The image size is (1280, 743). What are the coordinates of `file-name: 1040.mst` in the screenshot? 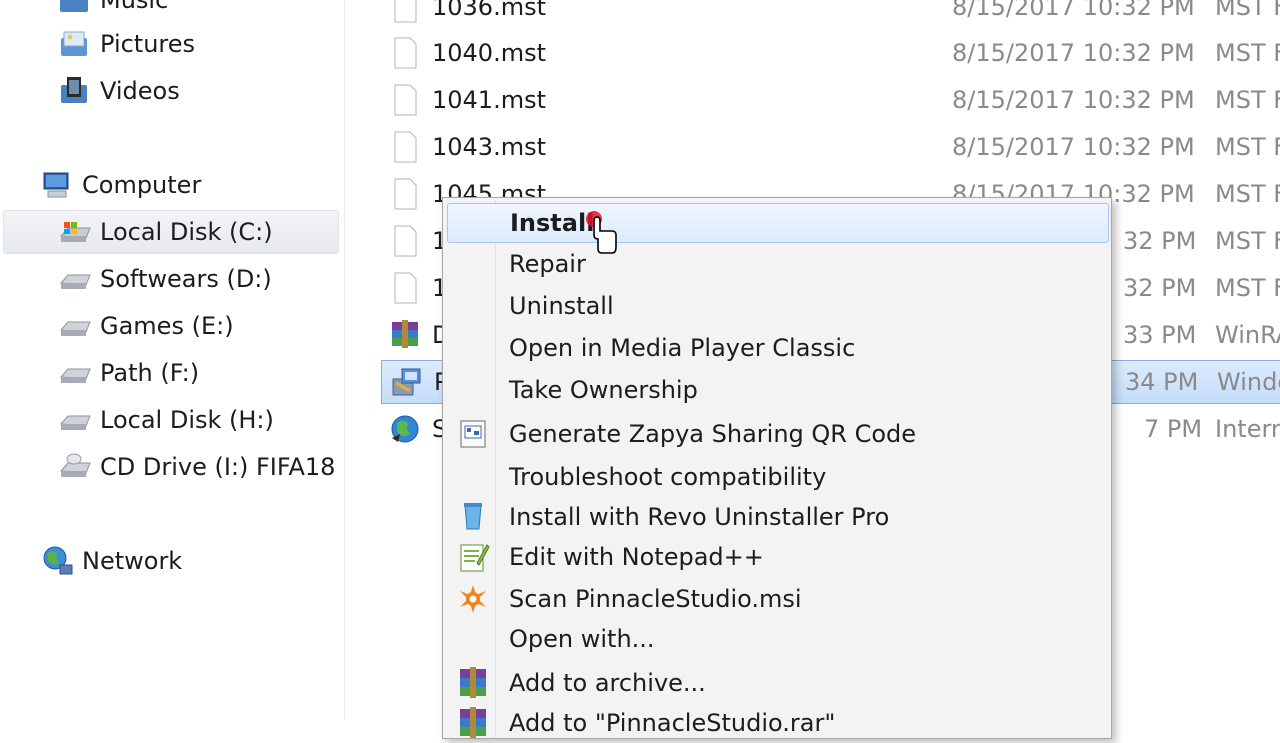 It's located at (489, 53).